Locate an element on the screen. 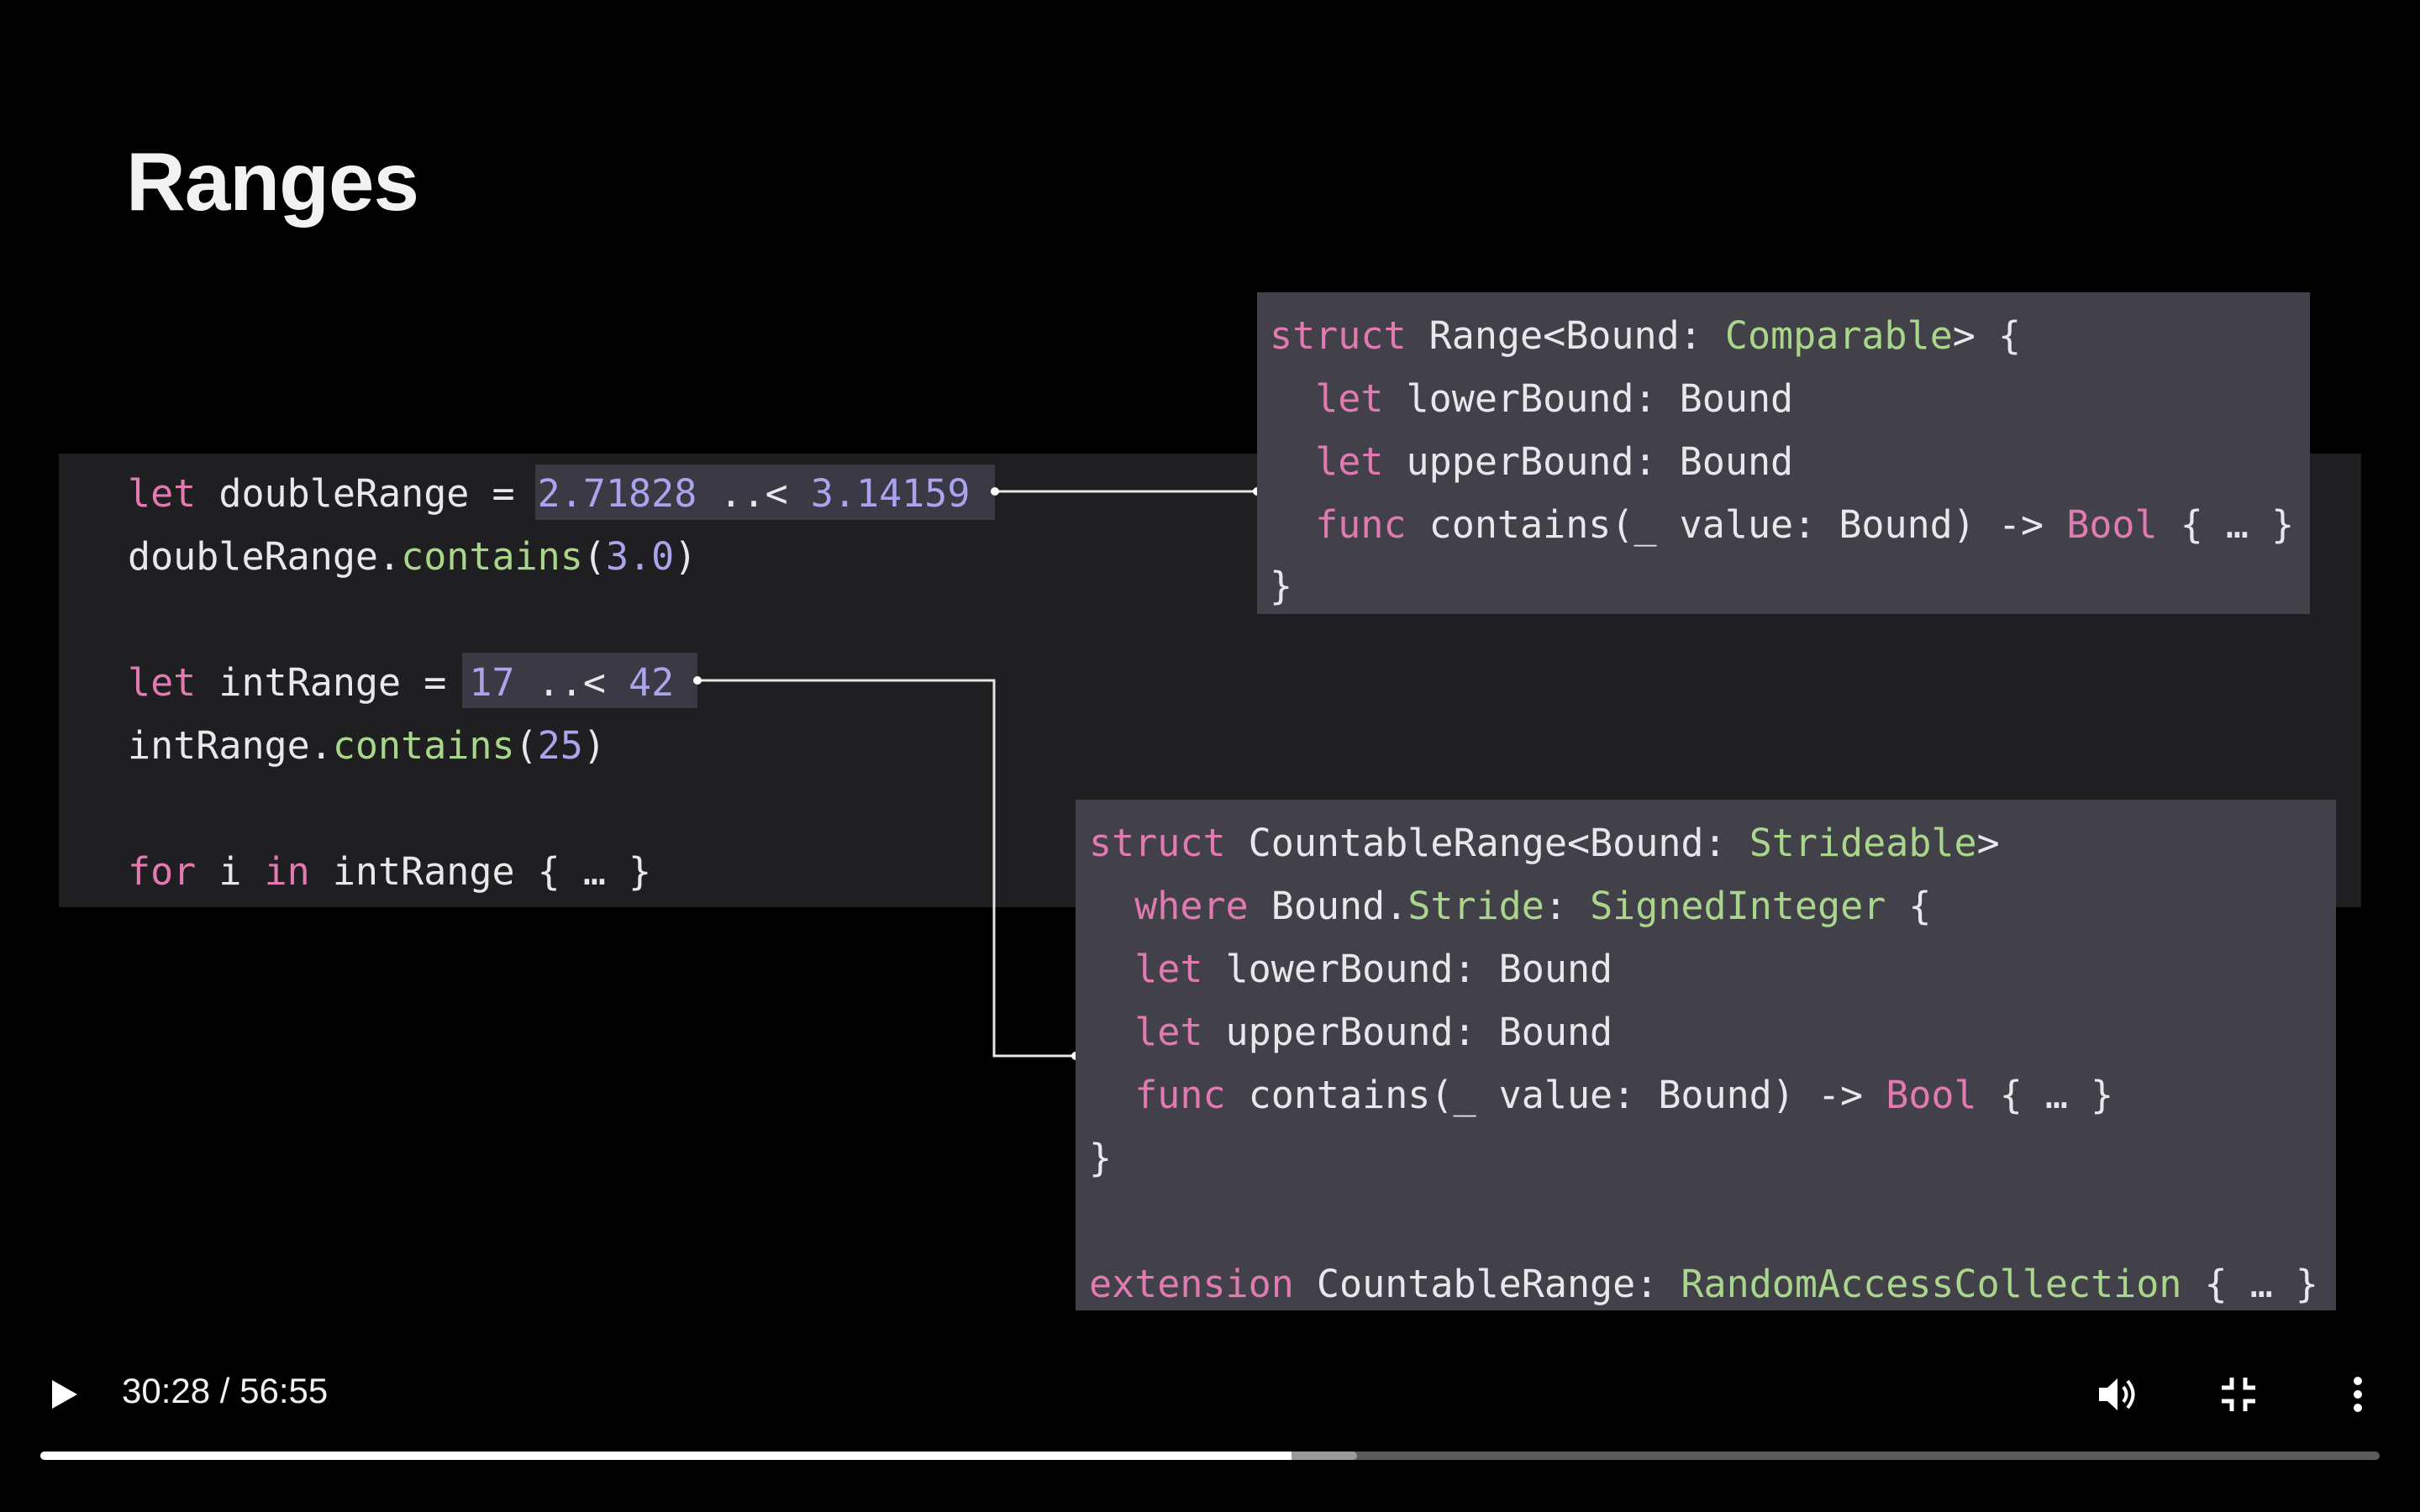 The height and width of the screenshot is (1512, 2420). time-display: 30:28 / 56:55 is located at coordinates (225, 1391).